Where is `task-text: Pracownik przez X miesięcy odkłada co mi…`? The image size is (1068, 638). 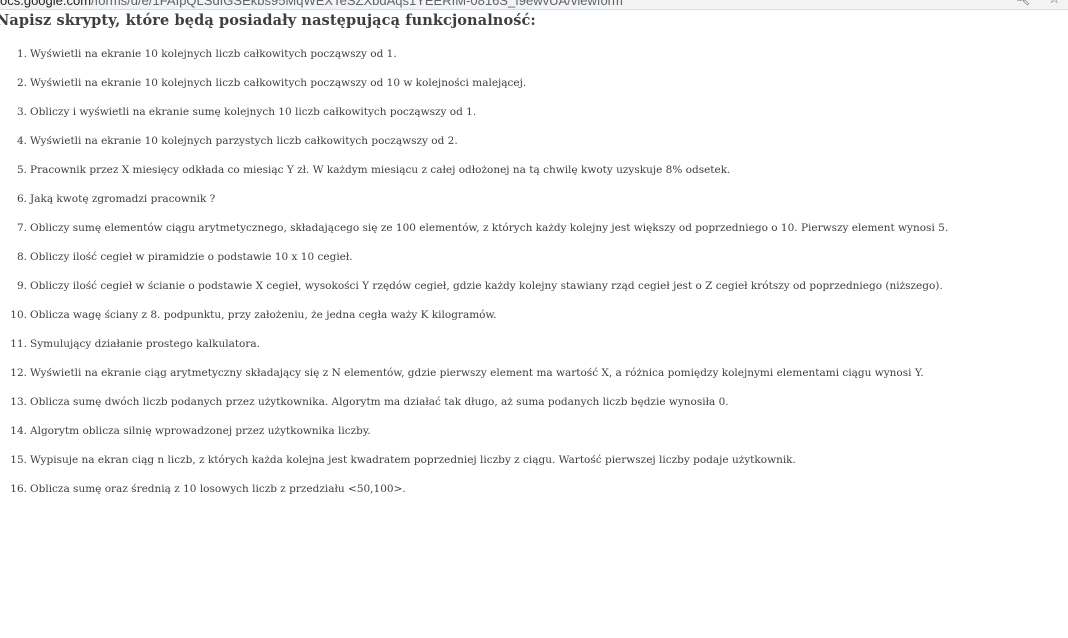 task-text: Pracownik przez X miesięcy odkłada co mi… is located at coordinates (380, 170).